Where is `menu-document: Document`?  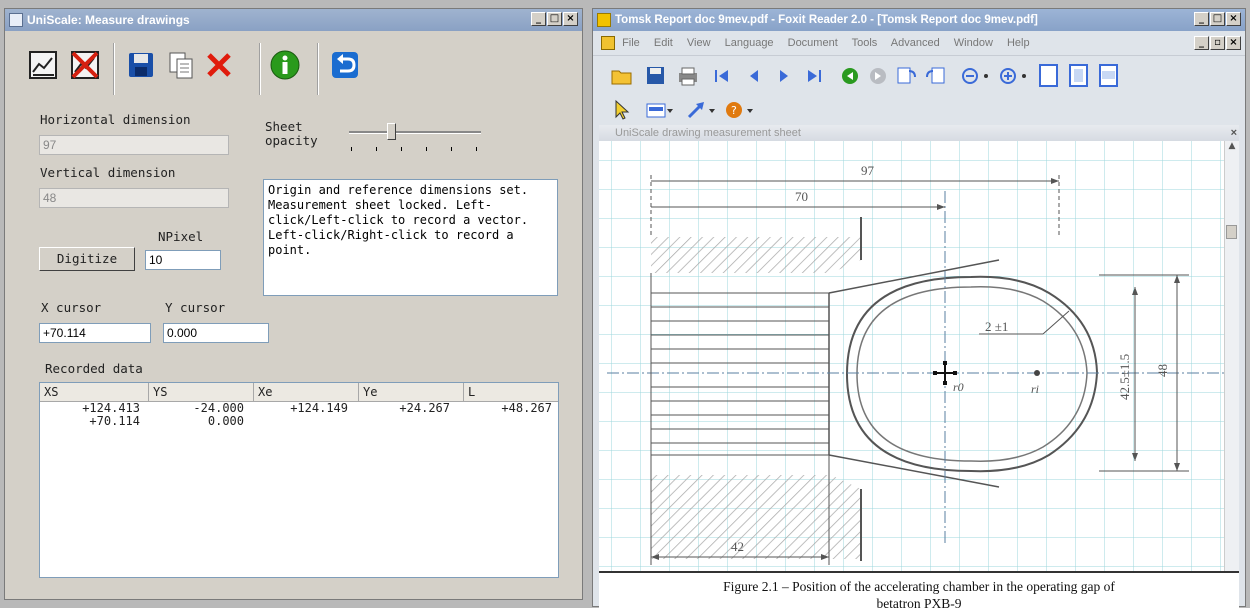 menu-document: Document is located at coordinates (813, 43).